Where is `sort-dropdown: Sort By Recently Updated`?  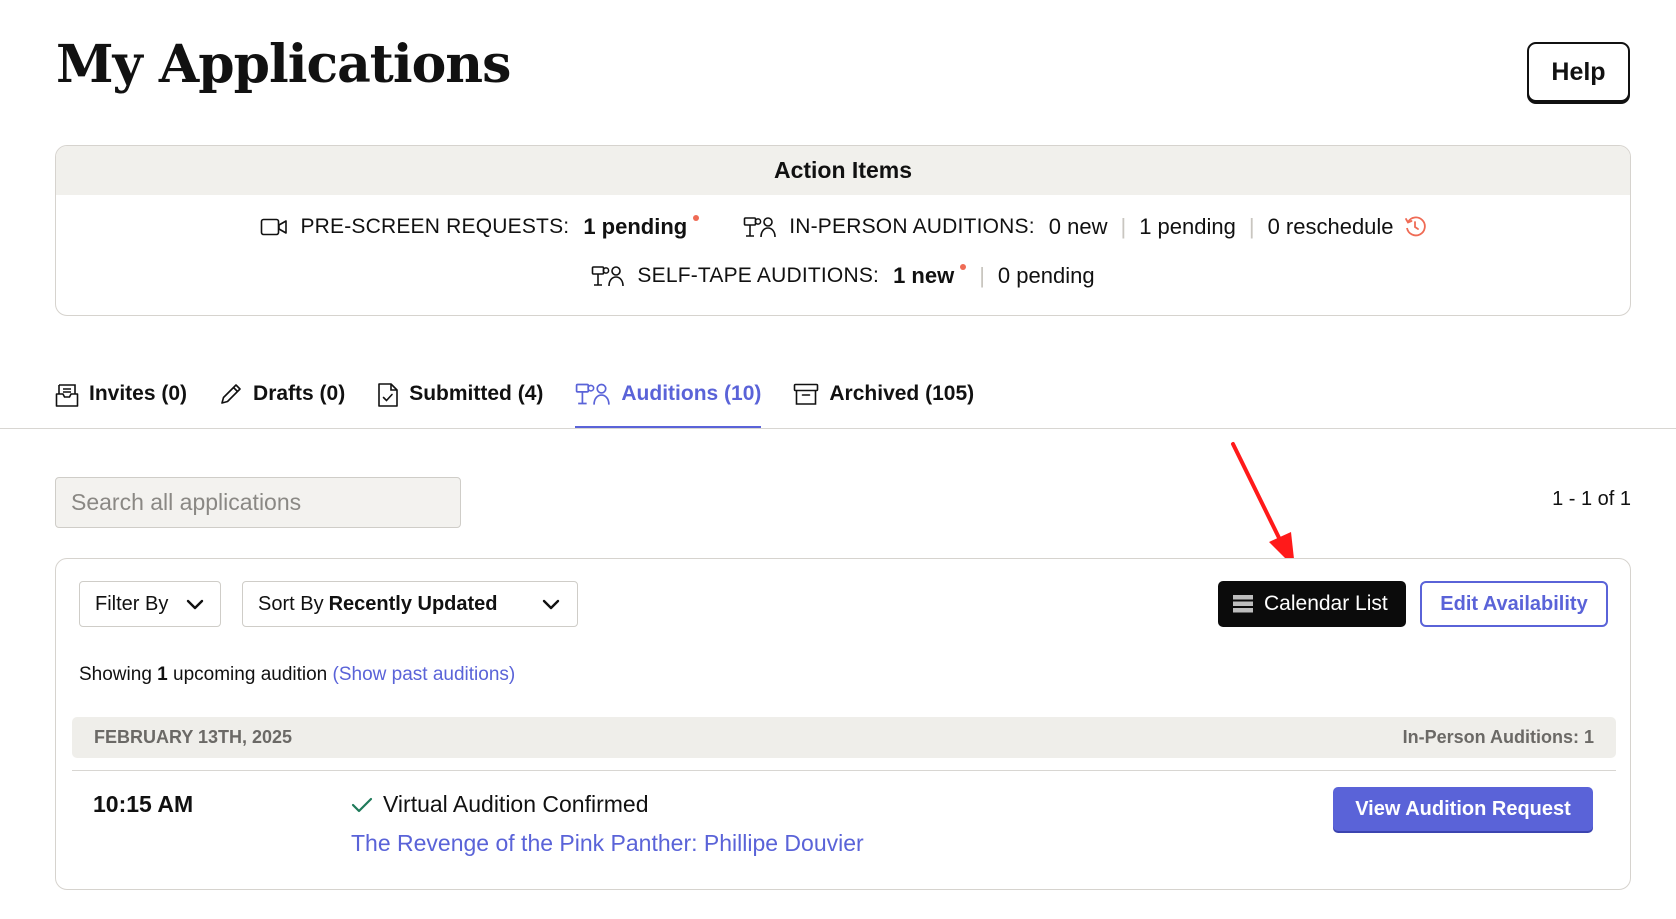 sort-dropdown: Sort By Recently Updated is located at coordinates (410, 604).